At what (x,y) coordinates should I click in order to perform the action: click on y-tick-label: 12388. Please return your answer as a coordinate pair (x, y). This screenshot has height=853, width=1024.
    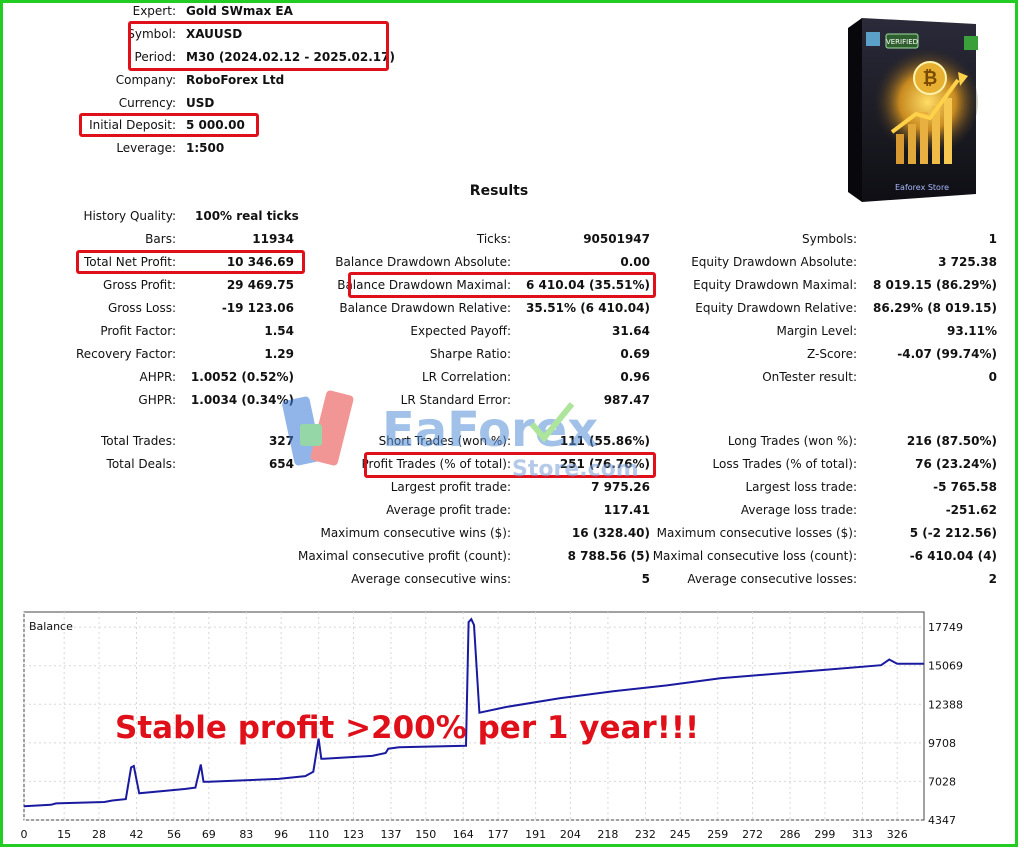
    Looking at the image, I should click on (945, 704).